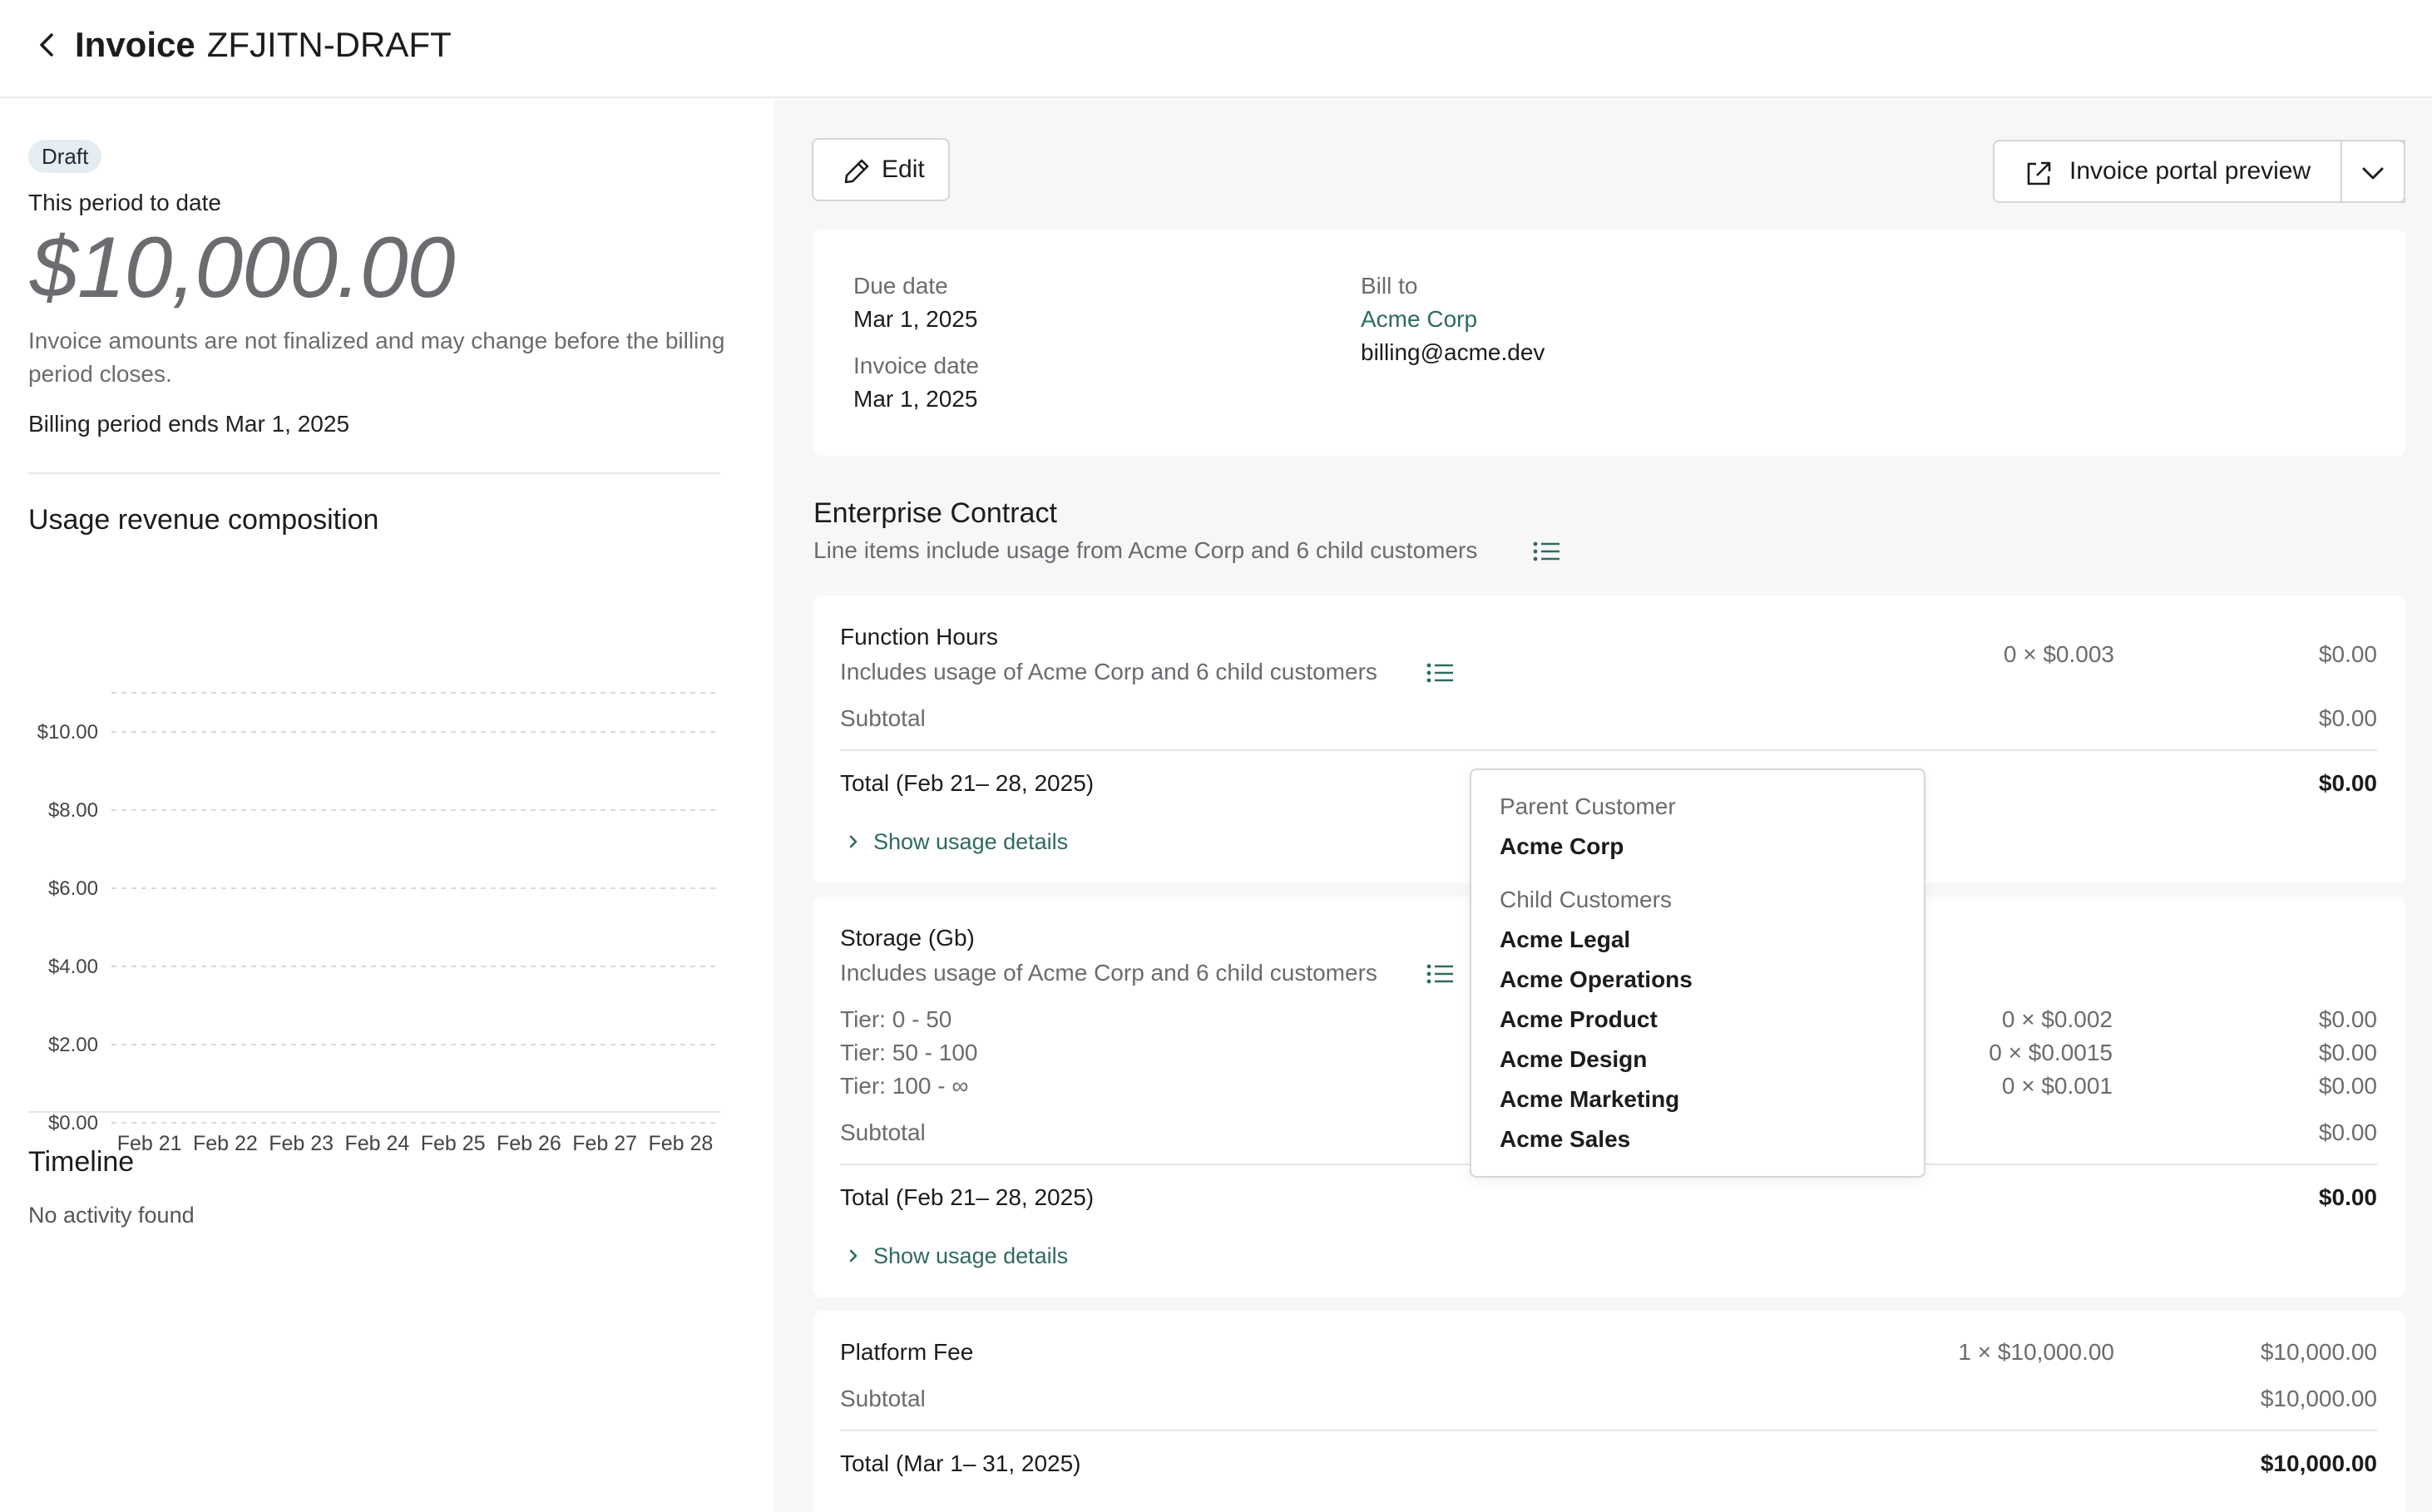 The width and height of the screenshot is (2432, 1512). What do you see at coordinates (73, 967) in the screenshot?
I see `y-tick-label: $4.00` at bounding box center [73, 967].